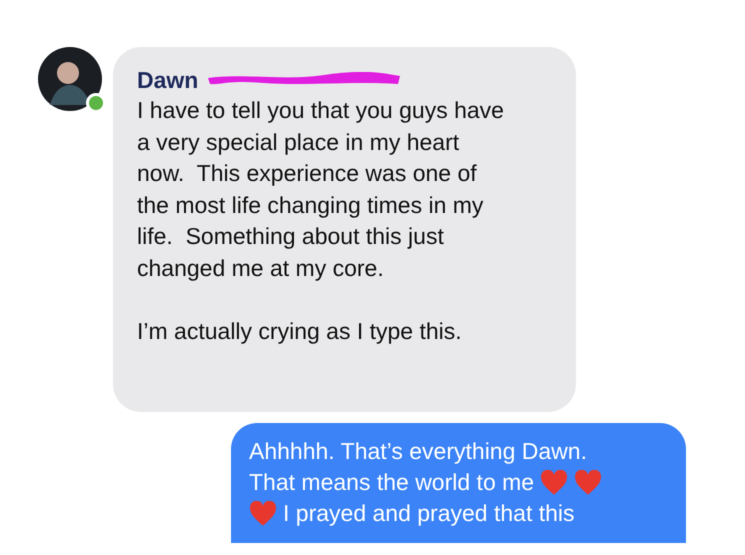 This screenshot has height=555, width=745. I want to click on message-text-line: I have to tell you that you guys have, so click(321, 110).